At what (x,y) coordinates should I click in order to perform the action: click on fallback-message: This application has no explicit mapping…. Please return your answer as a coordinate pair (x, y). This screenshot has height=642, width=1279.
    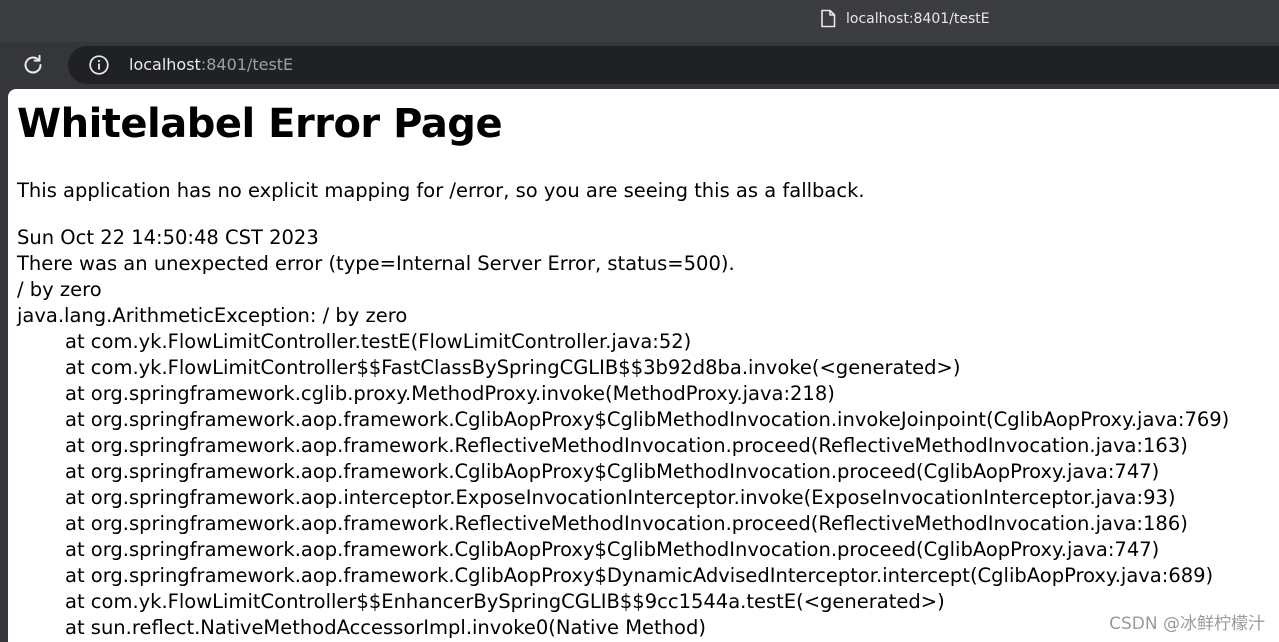
    Looking at the image, I should click on (441, 190).